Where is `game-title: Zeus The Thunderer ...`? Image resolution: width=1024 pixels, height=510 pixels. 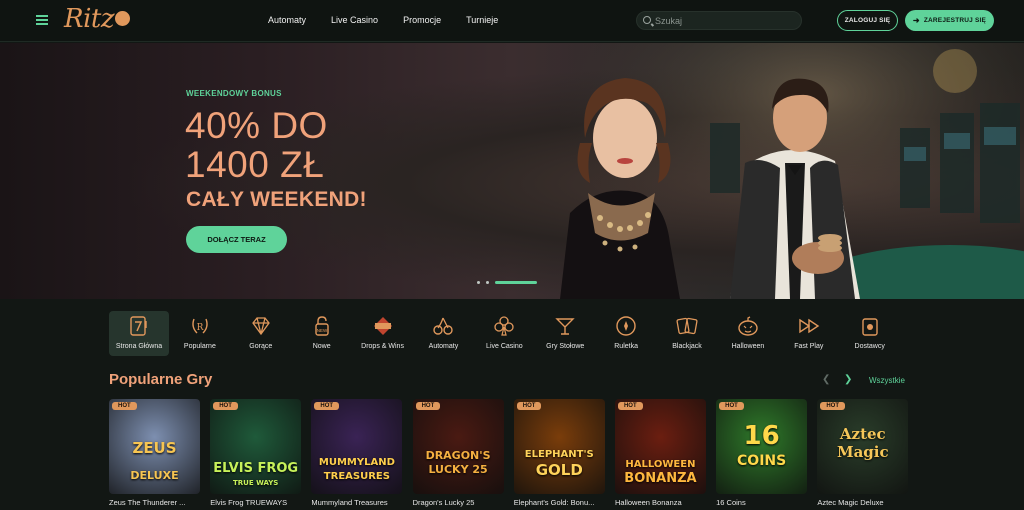
game-title: Zeus The Thunderer ... is located at coordinates (147, 502).